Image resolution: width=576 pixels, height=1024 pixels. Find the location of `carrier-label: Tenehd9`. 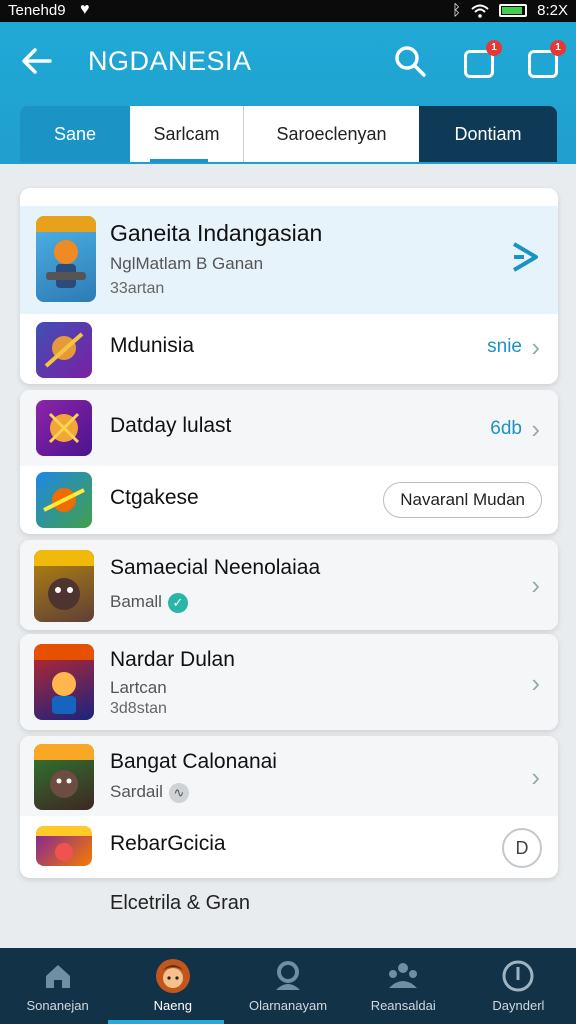

carrier-label: Tenehd9 is located at coordinates (37, 10).